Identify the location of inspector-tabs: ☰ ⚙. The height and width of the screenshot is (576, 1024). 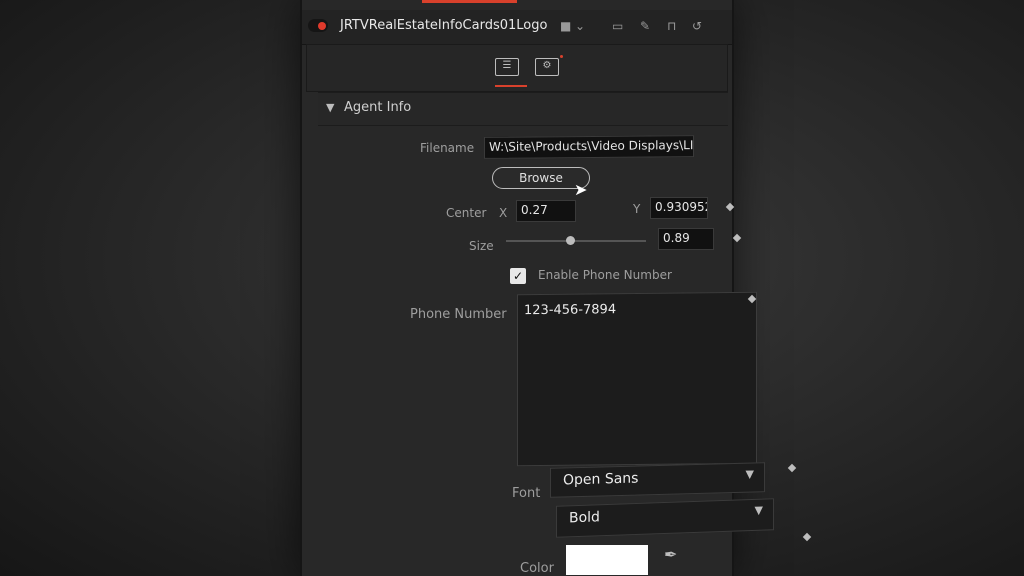
(517, 68).